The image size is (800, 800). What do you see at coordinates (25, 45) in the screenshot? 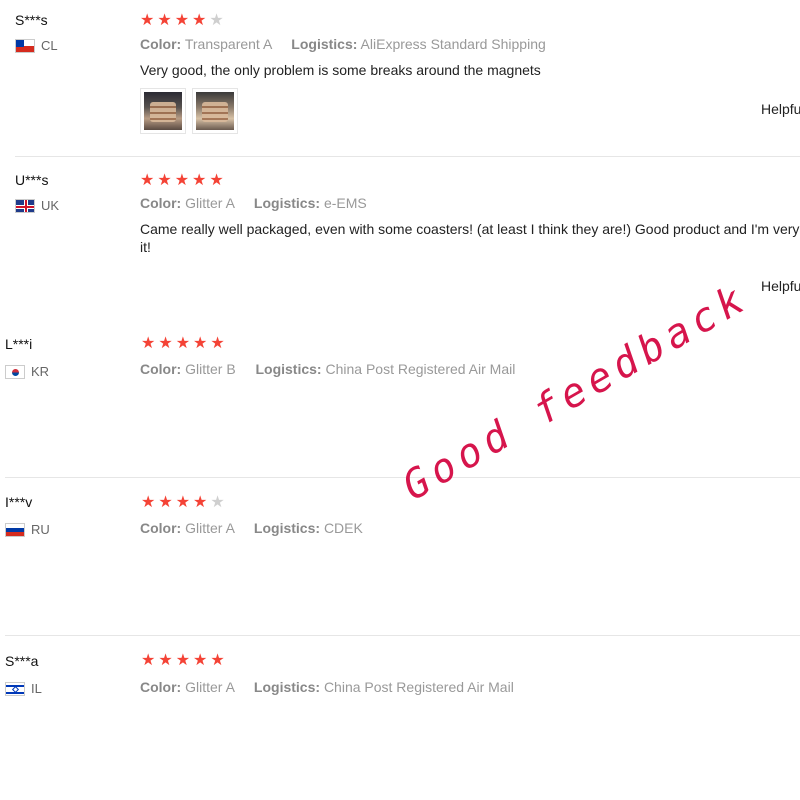
I see `chile-flag-icon` at bounding box center [25, 45].